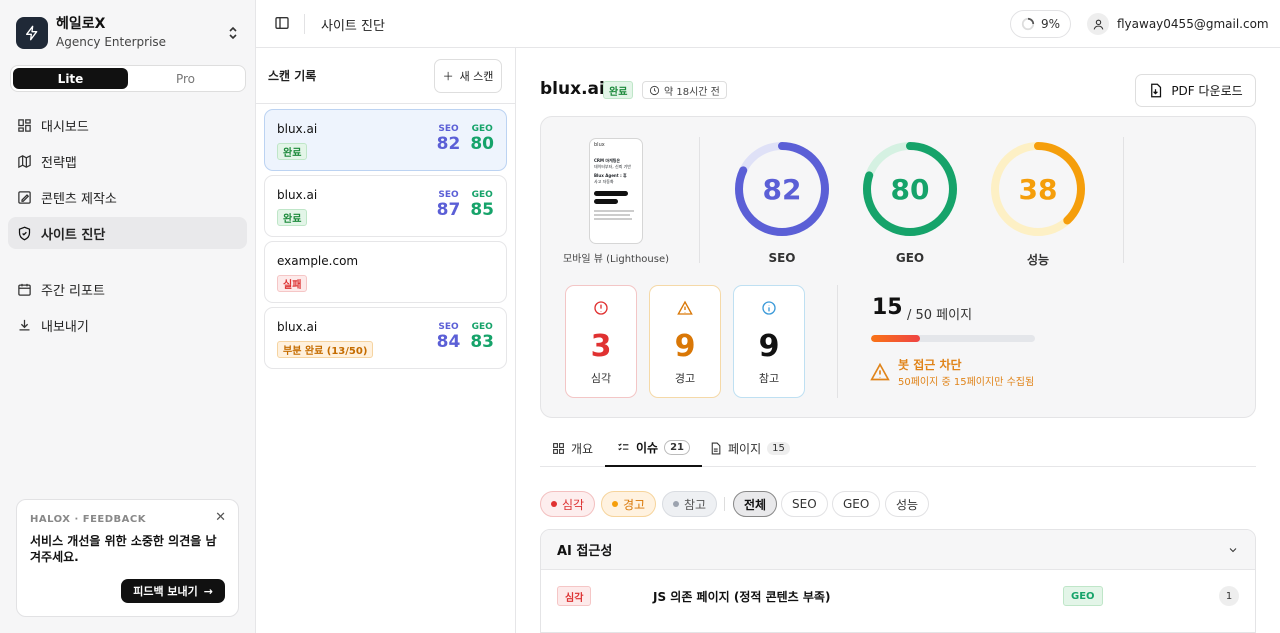 The image size is (1280, 633). Describe the element at coordinates (1207, 91) in the screenshot. I see `pdf-download-label: PDF 다운로드` at that location.